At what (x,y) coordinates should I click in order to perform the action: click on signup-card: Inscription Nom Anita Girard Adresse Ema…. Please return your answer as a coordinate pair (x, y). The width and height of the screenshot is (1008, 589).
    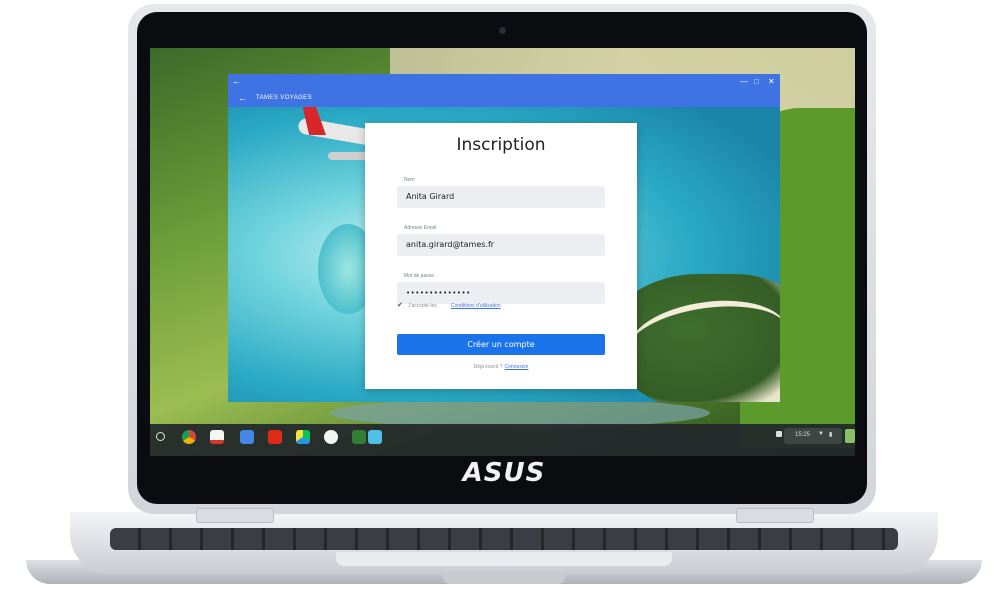
    Looking at the image, I should click on (501, 256).